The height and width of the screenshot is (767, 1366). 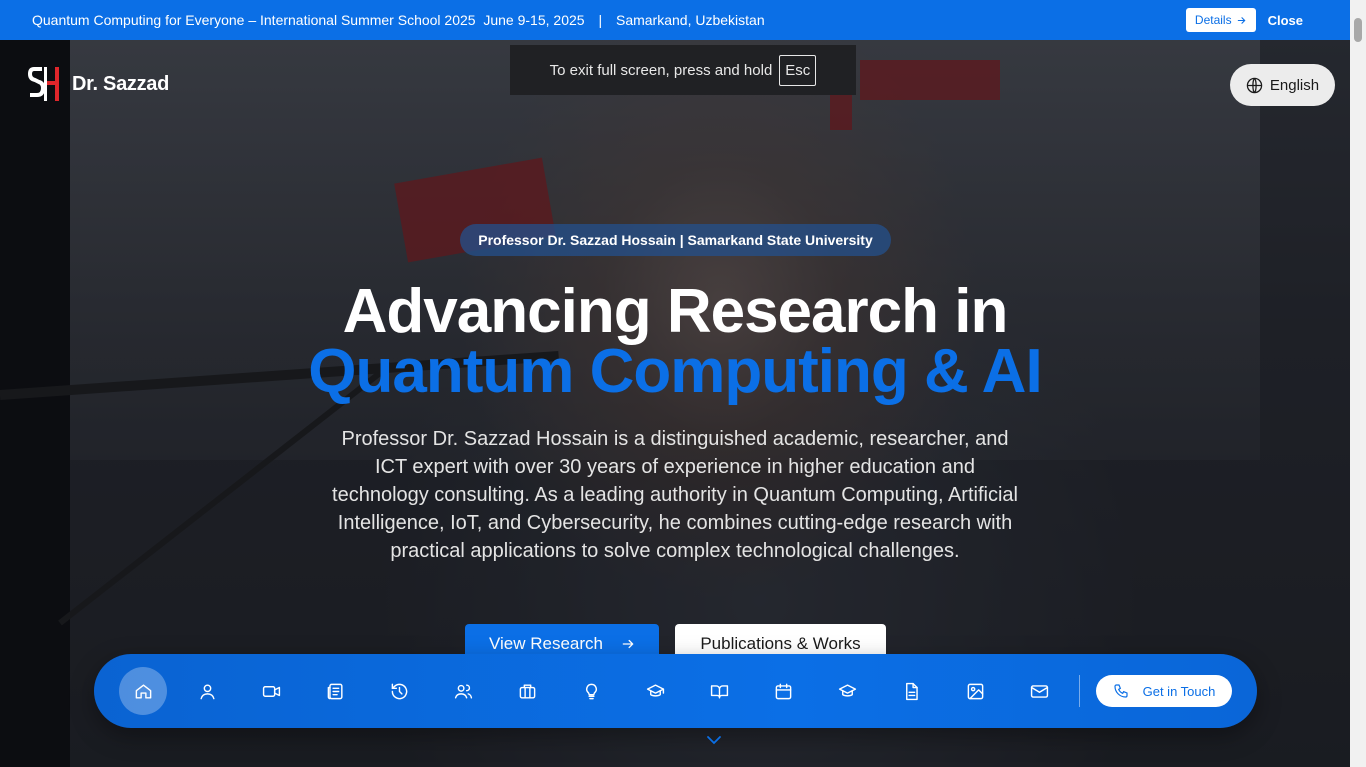 What do you see at coordinates (1285, 20) in the screenshot?
I see `close-announcement-button: Close` at bounding box center [1285, 20].